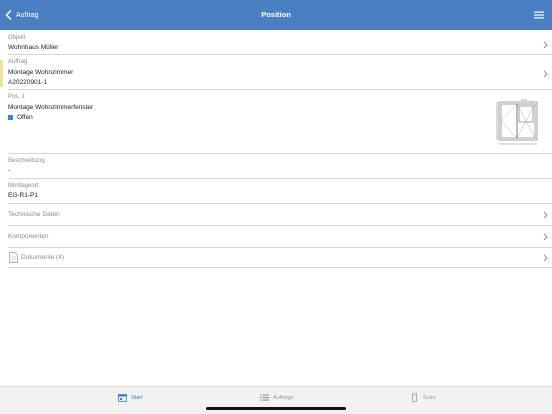 Image resolution: width=552 pixels, height=414 pixels. Describe the element at coordinates (280, 166) in the screenshot. I see `beschreibung-row: Beschreibung -` at that location.